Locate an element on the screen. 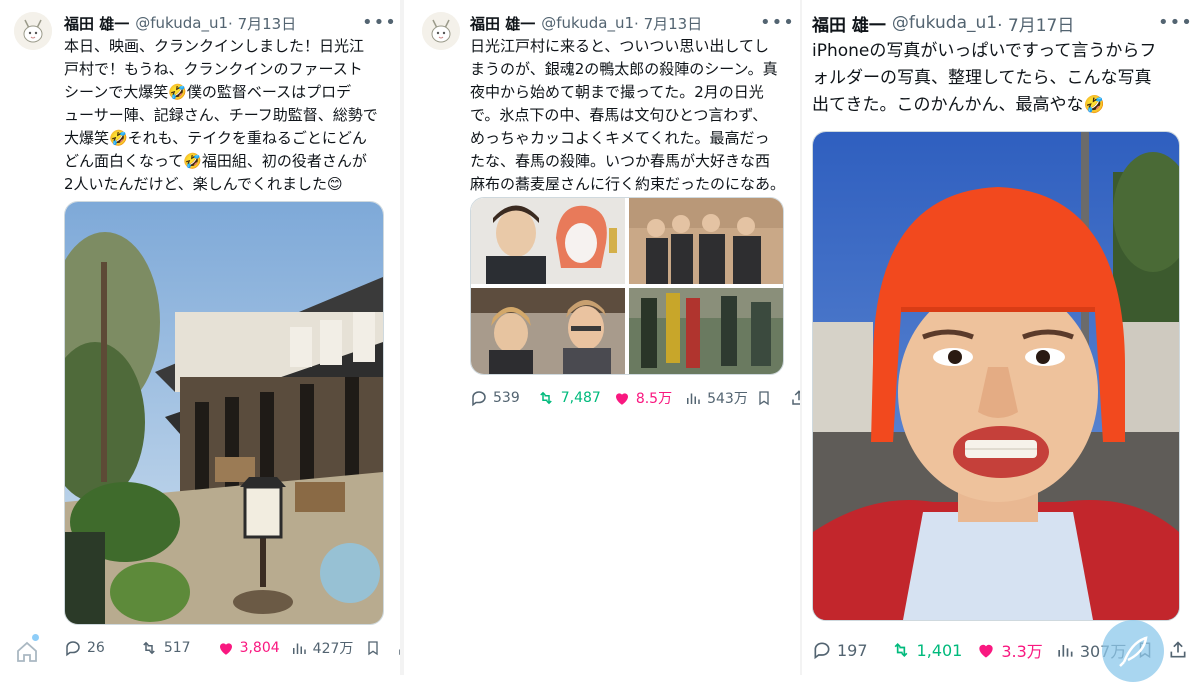 The image size is (1200, 686). retweet-count: 517 is located at coordinates (177, 648).